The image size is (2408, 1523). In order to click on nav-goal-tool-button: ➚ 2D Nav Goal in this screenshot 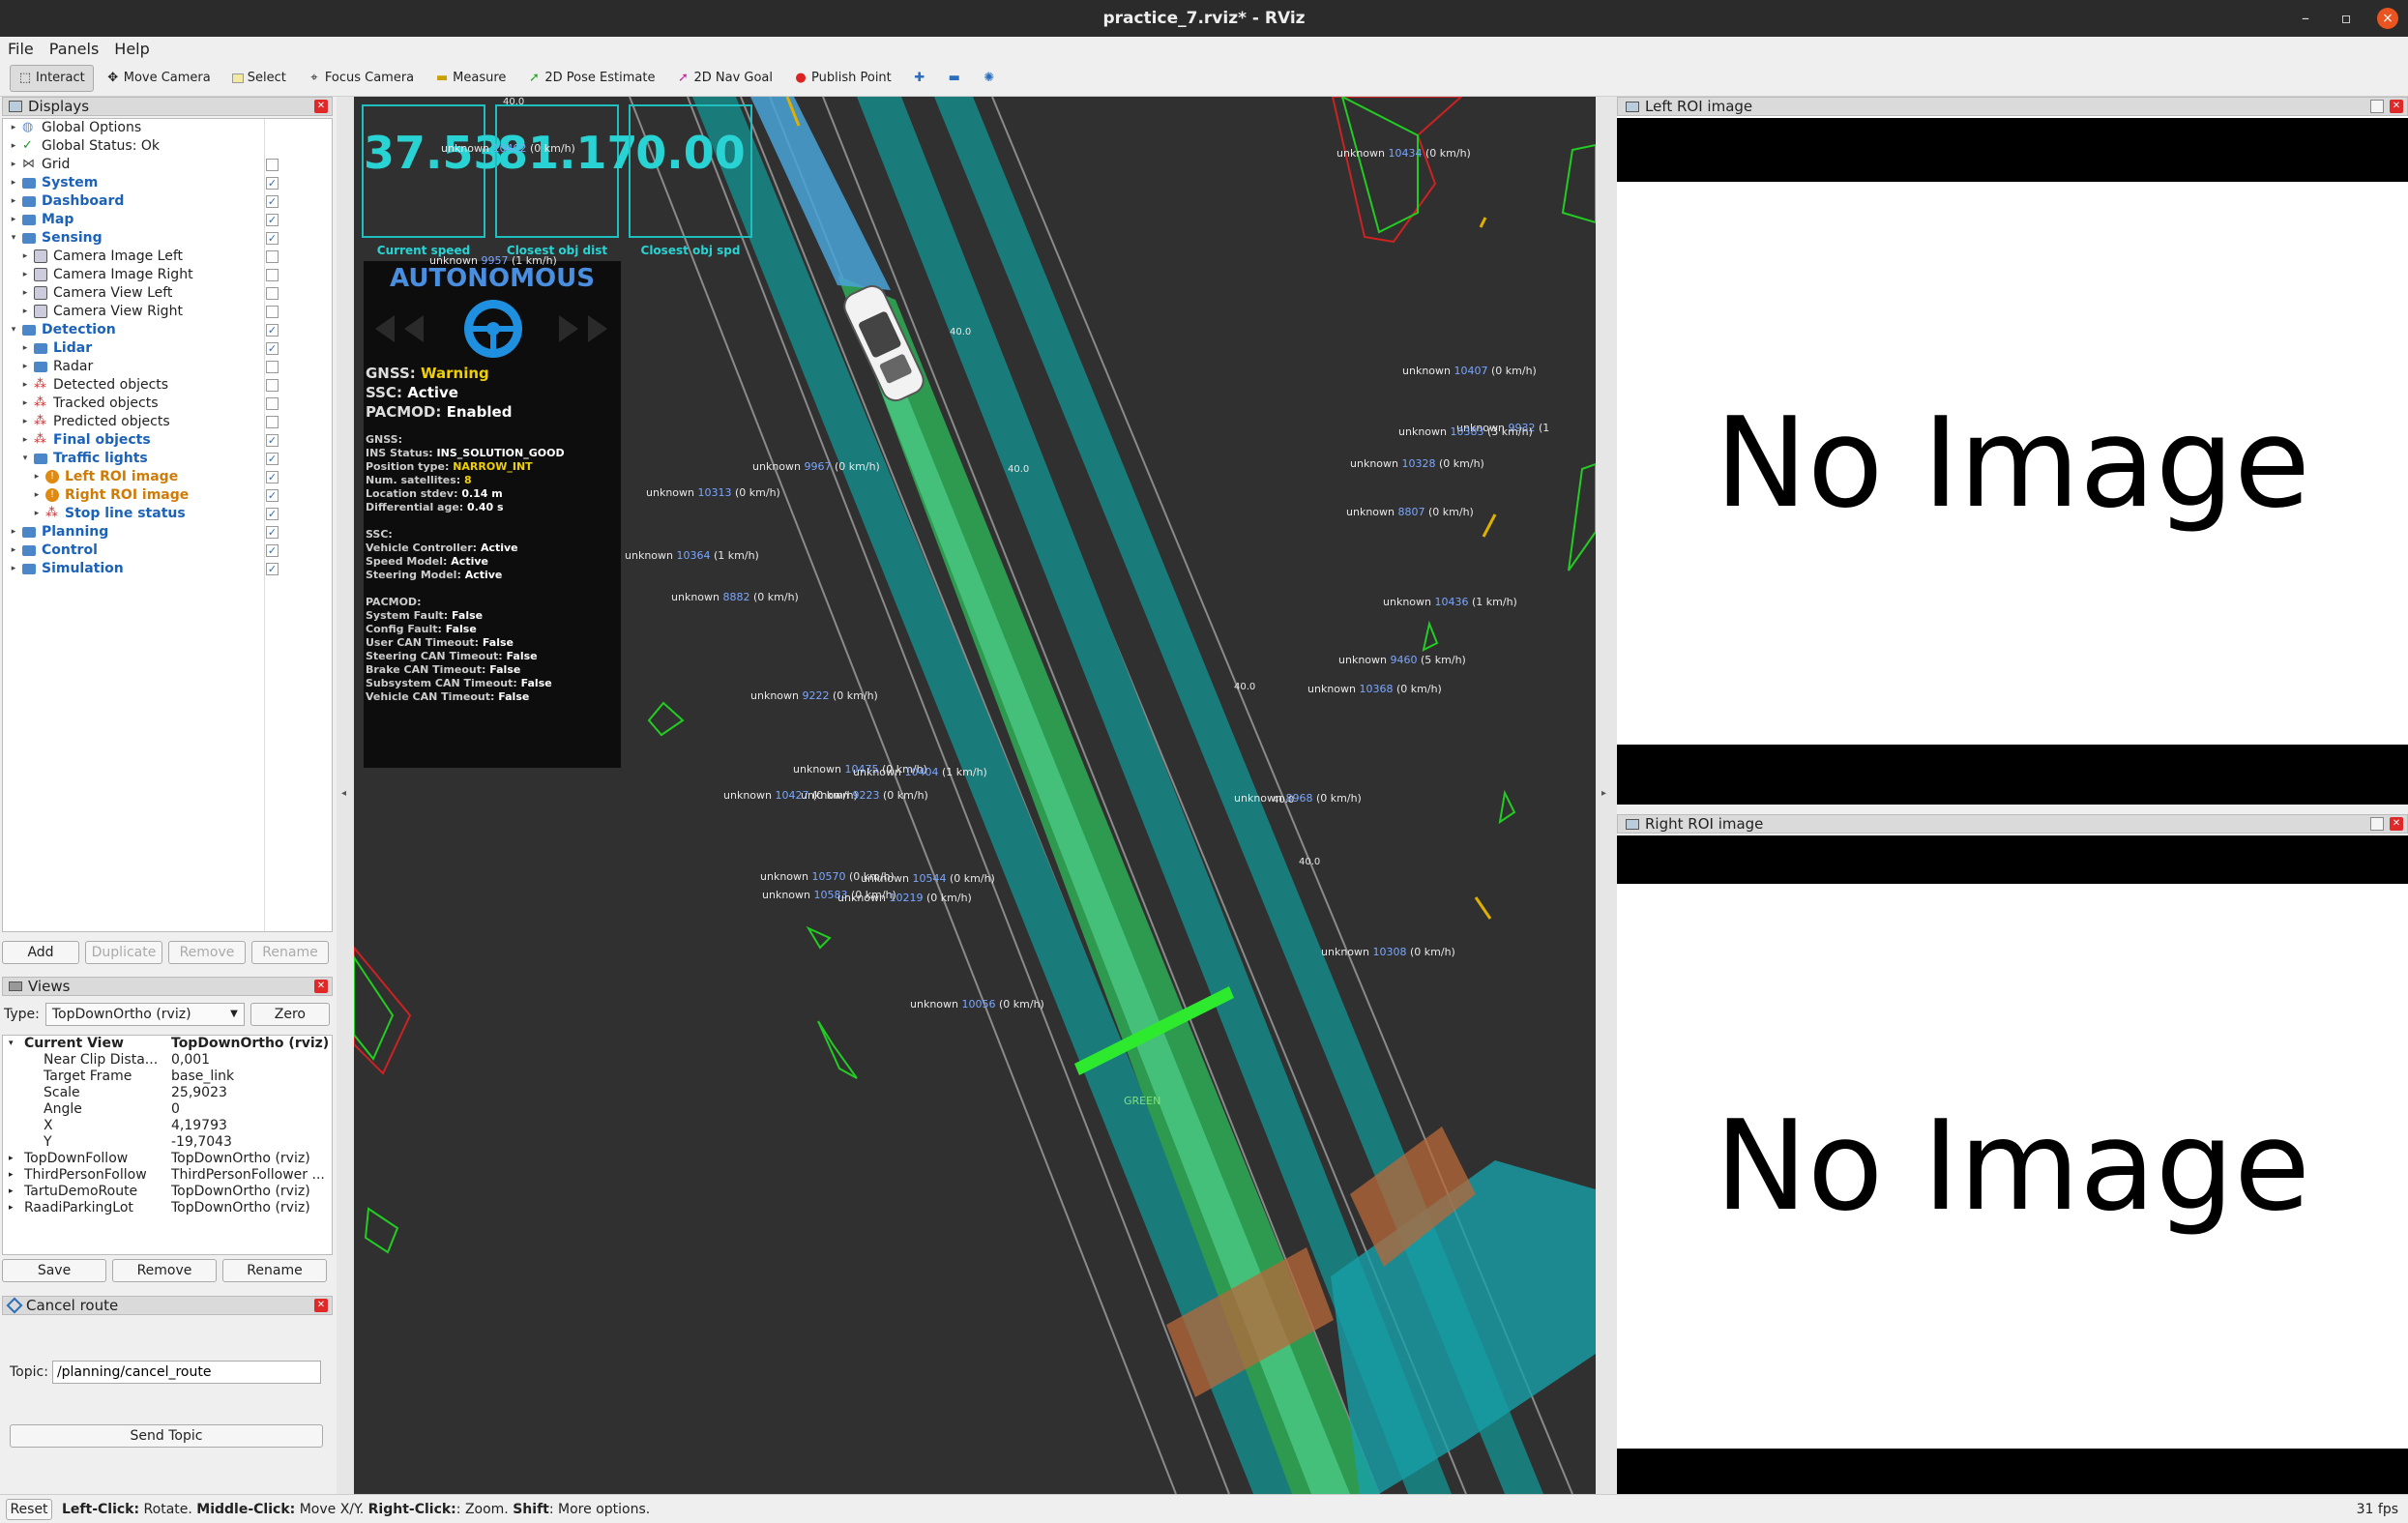, I will do `click(724, 78)`.